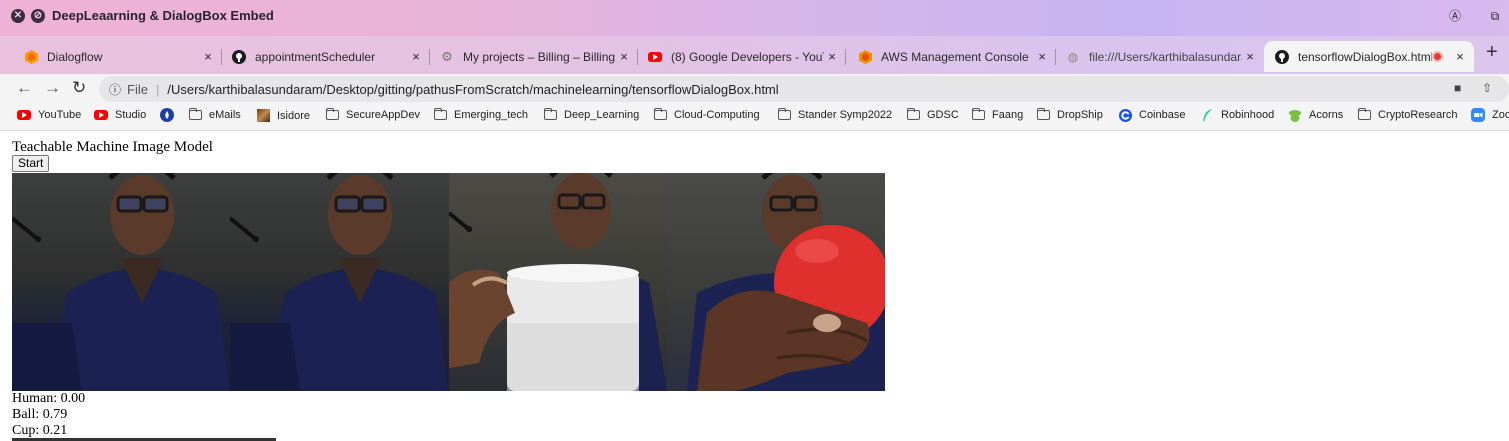 This screenshot has width=1509, height=441. What do you see at coordinates (1165, 56) in the screenshot?
I see `tab-label: file:///Users/karthibalasundaram` at bounding box center [1165, 56].